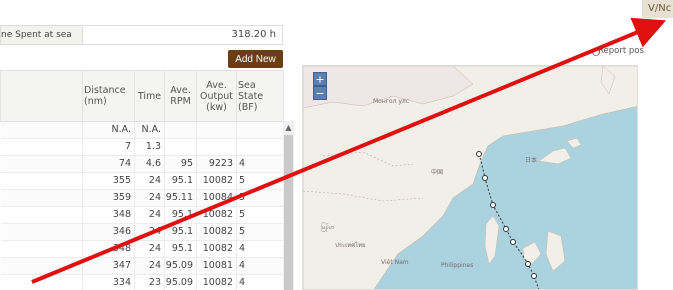 Image resolution: width=673 pixels, height=290 pixels. What do you see at coordinates (288, 128) in the screenshot?
I see `scroll-up-arrow-icon: ▲` at bounding box center [288, 128].